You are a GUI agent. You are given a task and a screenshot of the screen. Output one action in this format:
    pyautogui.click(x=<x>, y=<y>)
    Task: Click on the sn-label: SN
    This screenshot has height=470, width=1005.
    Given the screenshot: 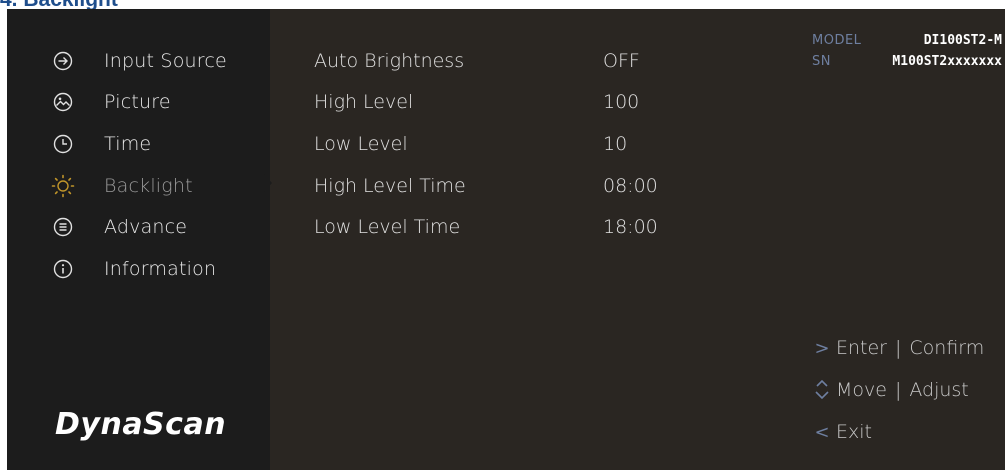 What is the action you would take?
    pyautogui.click(x=821, y=61)
    